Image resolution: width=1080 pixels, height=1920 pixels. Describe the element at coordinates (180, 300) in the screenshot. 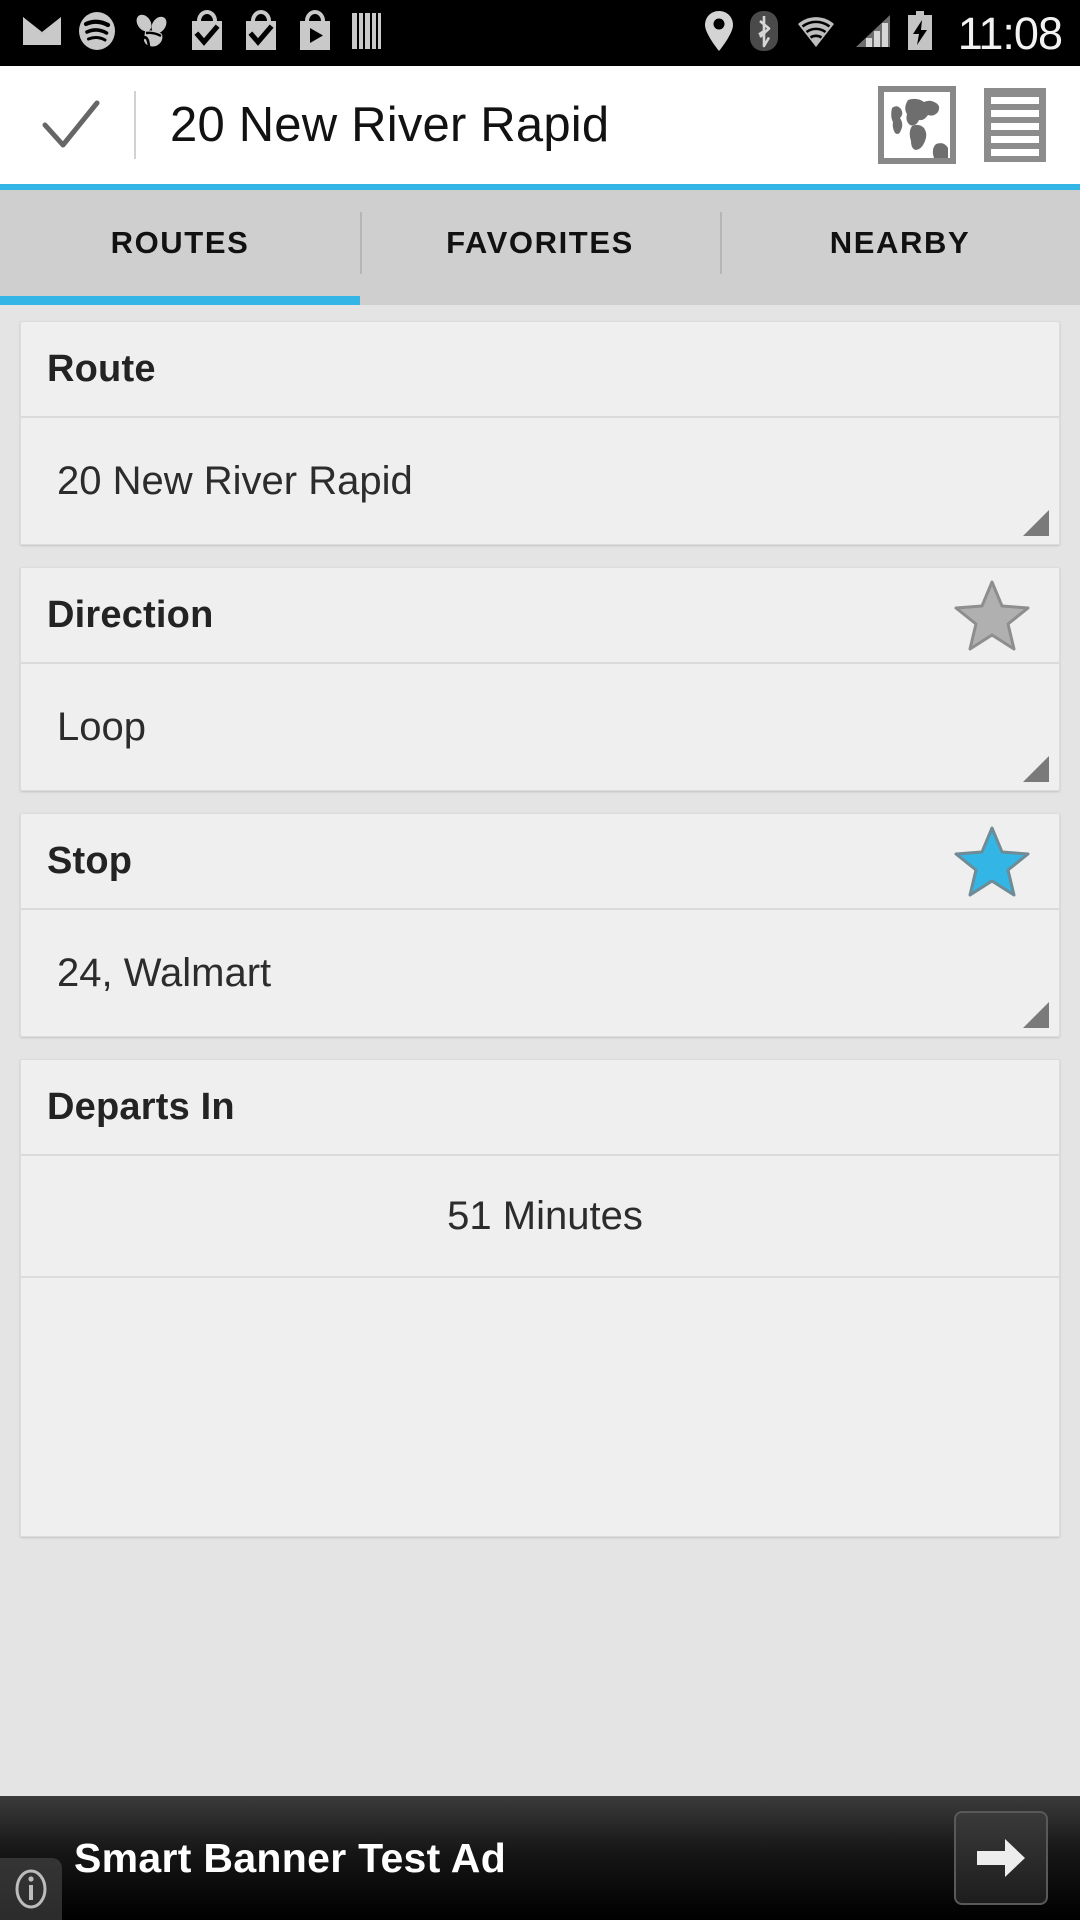

I see `tab-active-indicator` at that location.